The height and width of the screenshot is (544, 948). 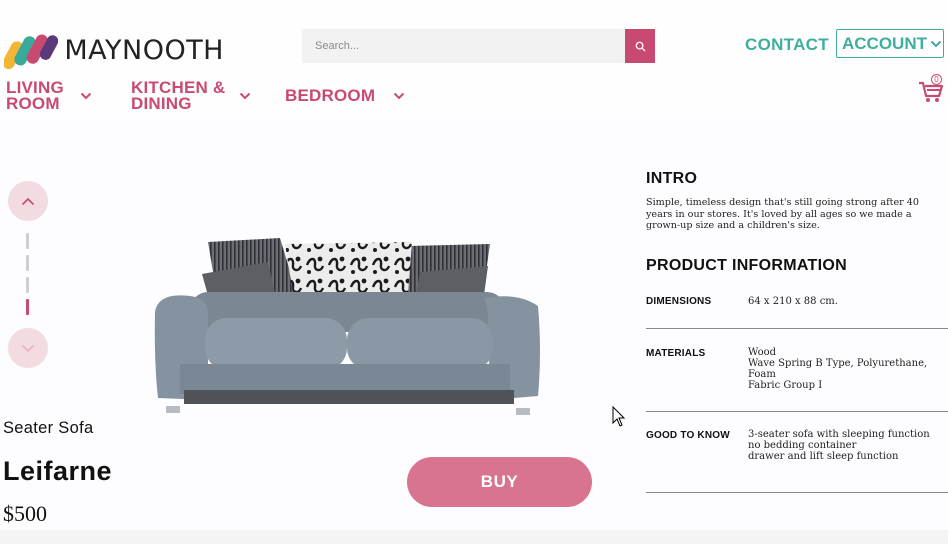 I want to click on gallery-next-button, so click(x=28, y=348).